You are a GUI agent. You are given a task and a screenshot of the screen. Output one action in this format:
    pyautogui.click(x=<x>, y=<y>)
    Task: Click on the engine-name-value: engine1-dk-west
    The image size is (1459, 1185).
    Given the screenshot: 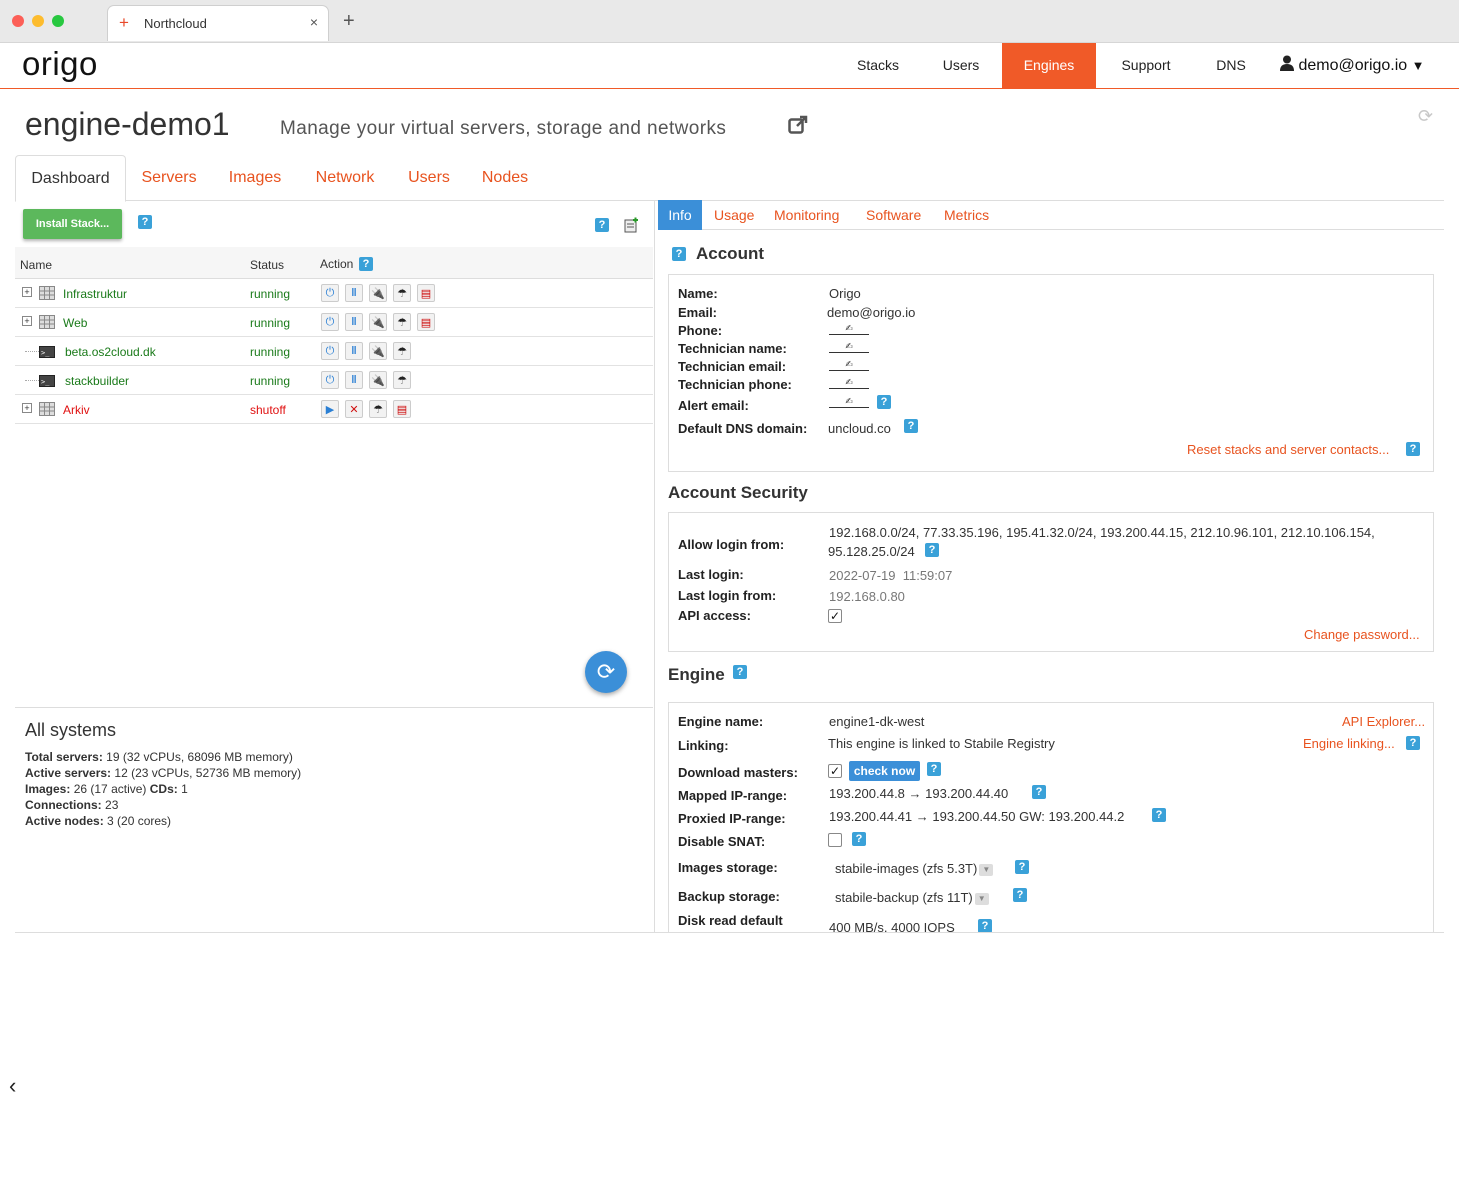 What is the action you would take?
    pyautogui.click(x=876, y=721)
    